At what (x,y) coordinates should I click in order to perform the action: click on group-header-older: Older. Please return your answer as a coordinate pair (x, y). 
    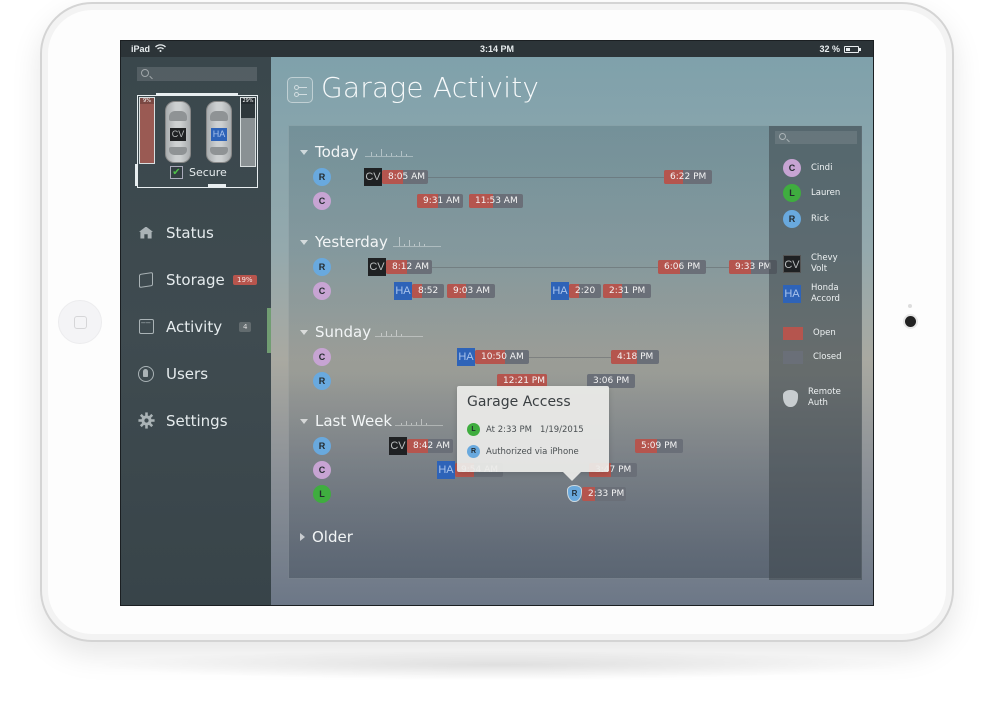
    Looking at the image, I should click on (326, 537).